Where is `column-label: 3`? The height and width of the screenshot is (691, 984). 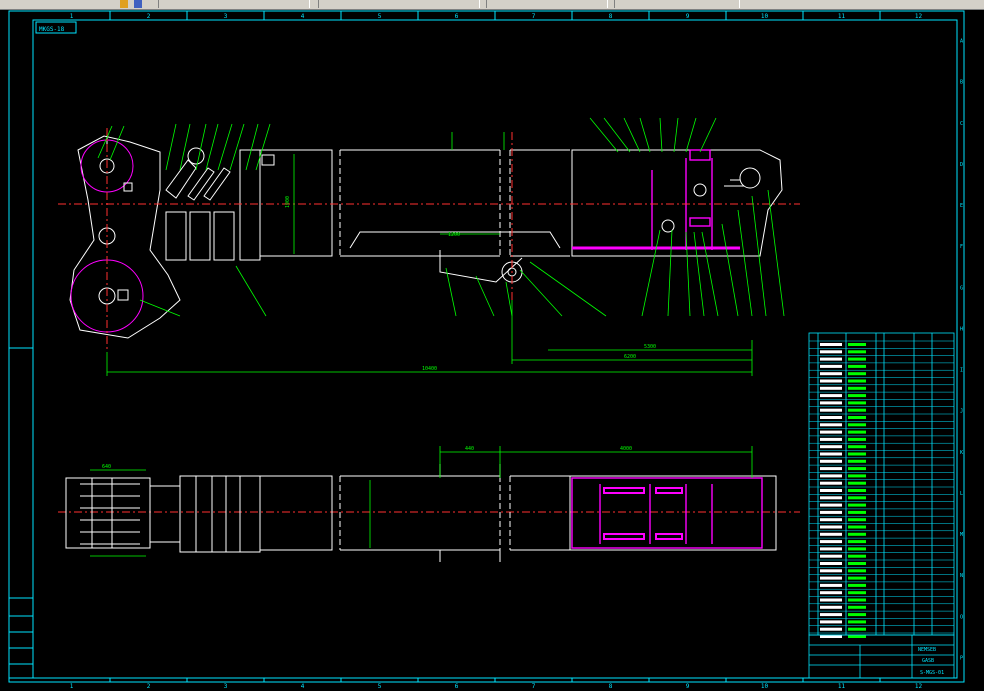 column-label: 3 is located at coordinates (226, 16).